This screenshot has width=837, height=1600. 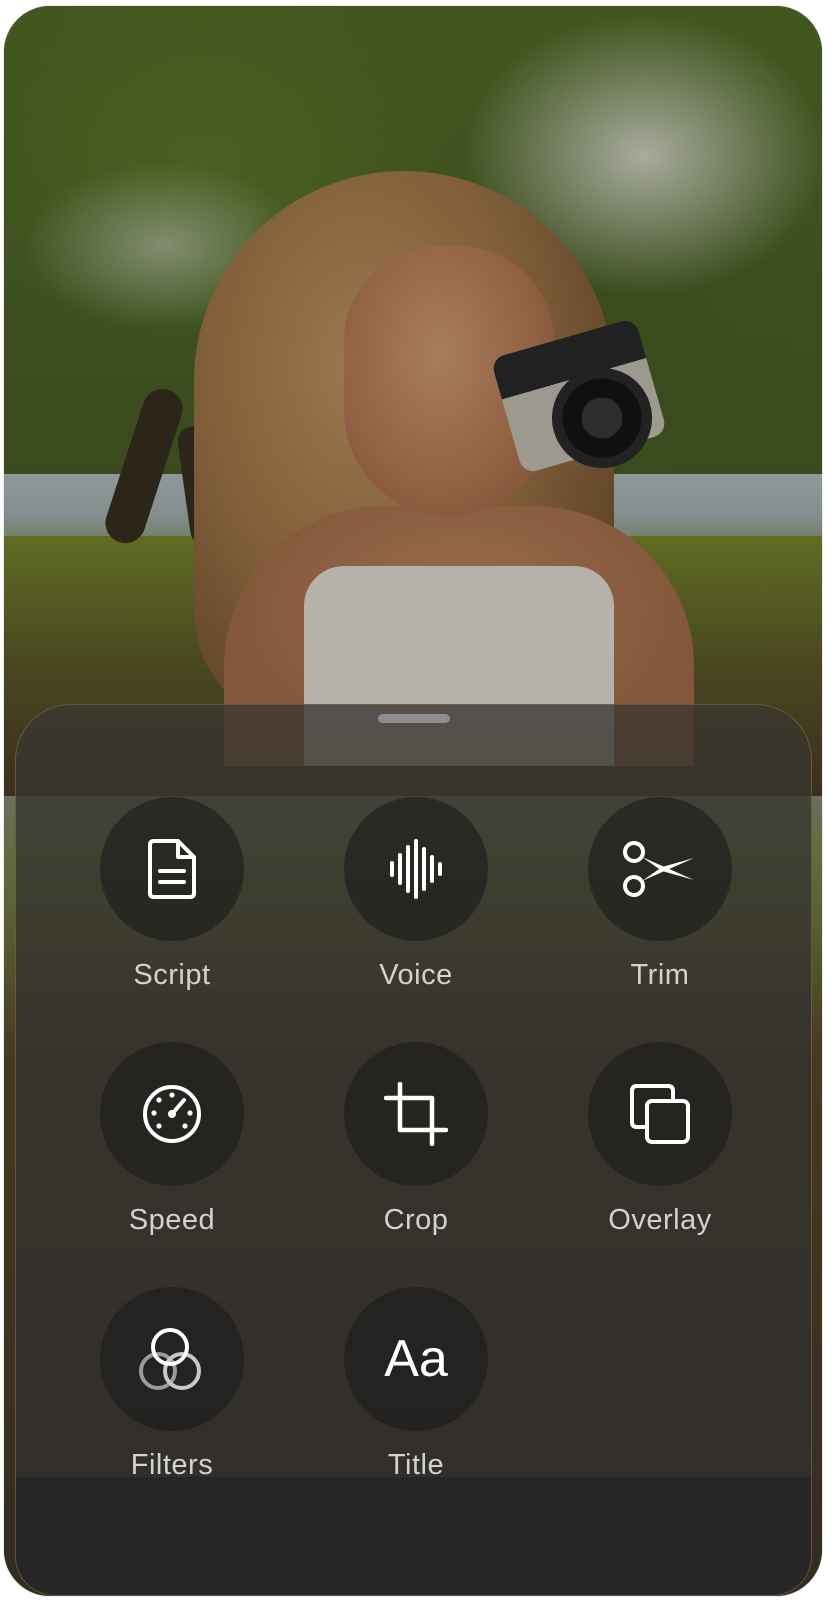 I want to click on crop-icon-circle, so click(x=416, y=1114).